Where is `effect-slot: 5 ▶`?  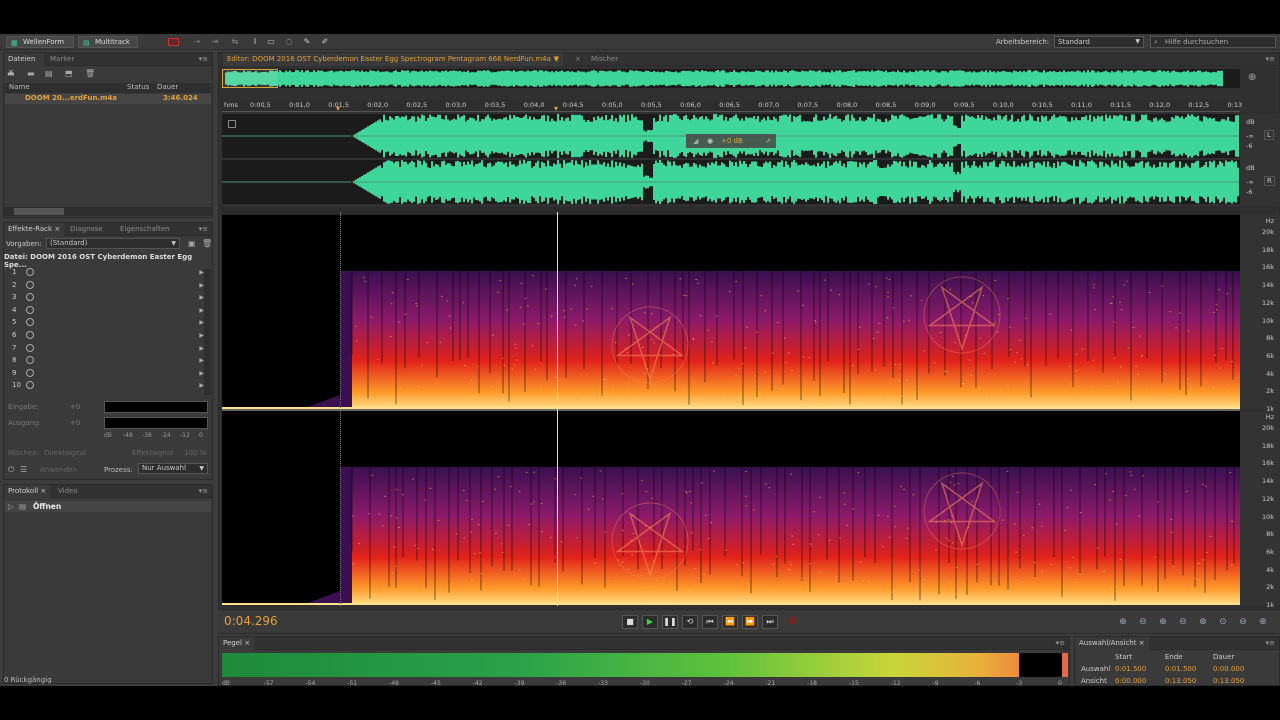
effect-slot: 5 ▶ is located at coordinates (108, 322).